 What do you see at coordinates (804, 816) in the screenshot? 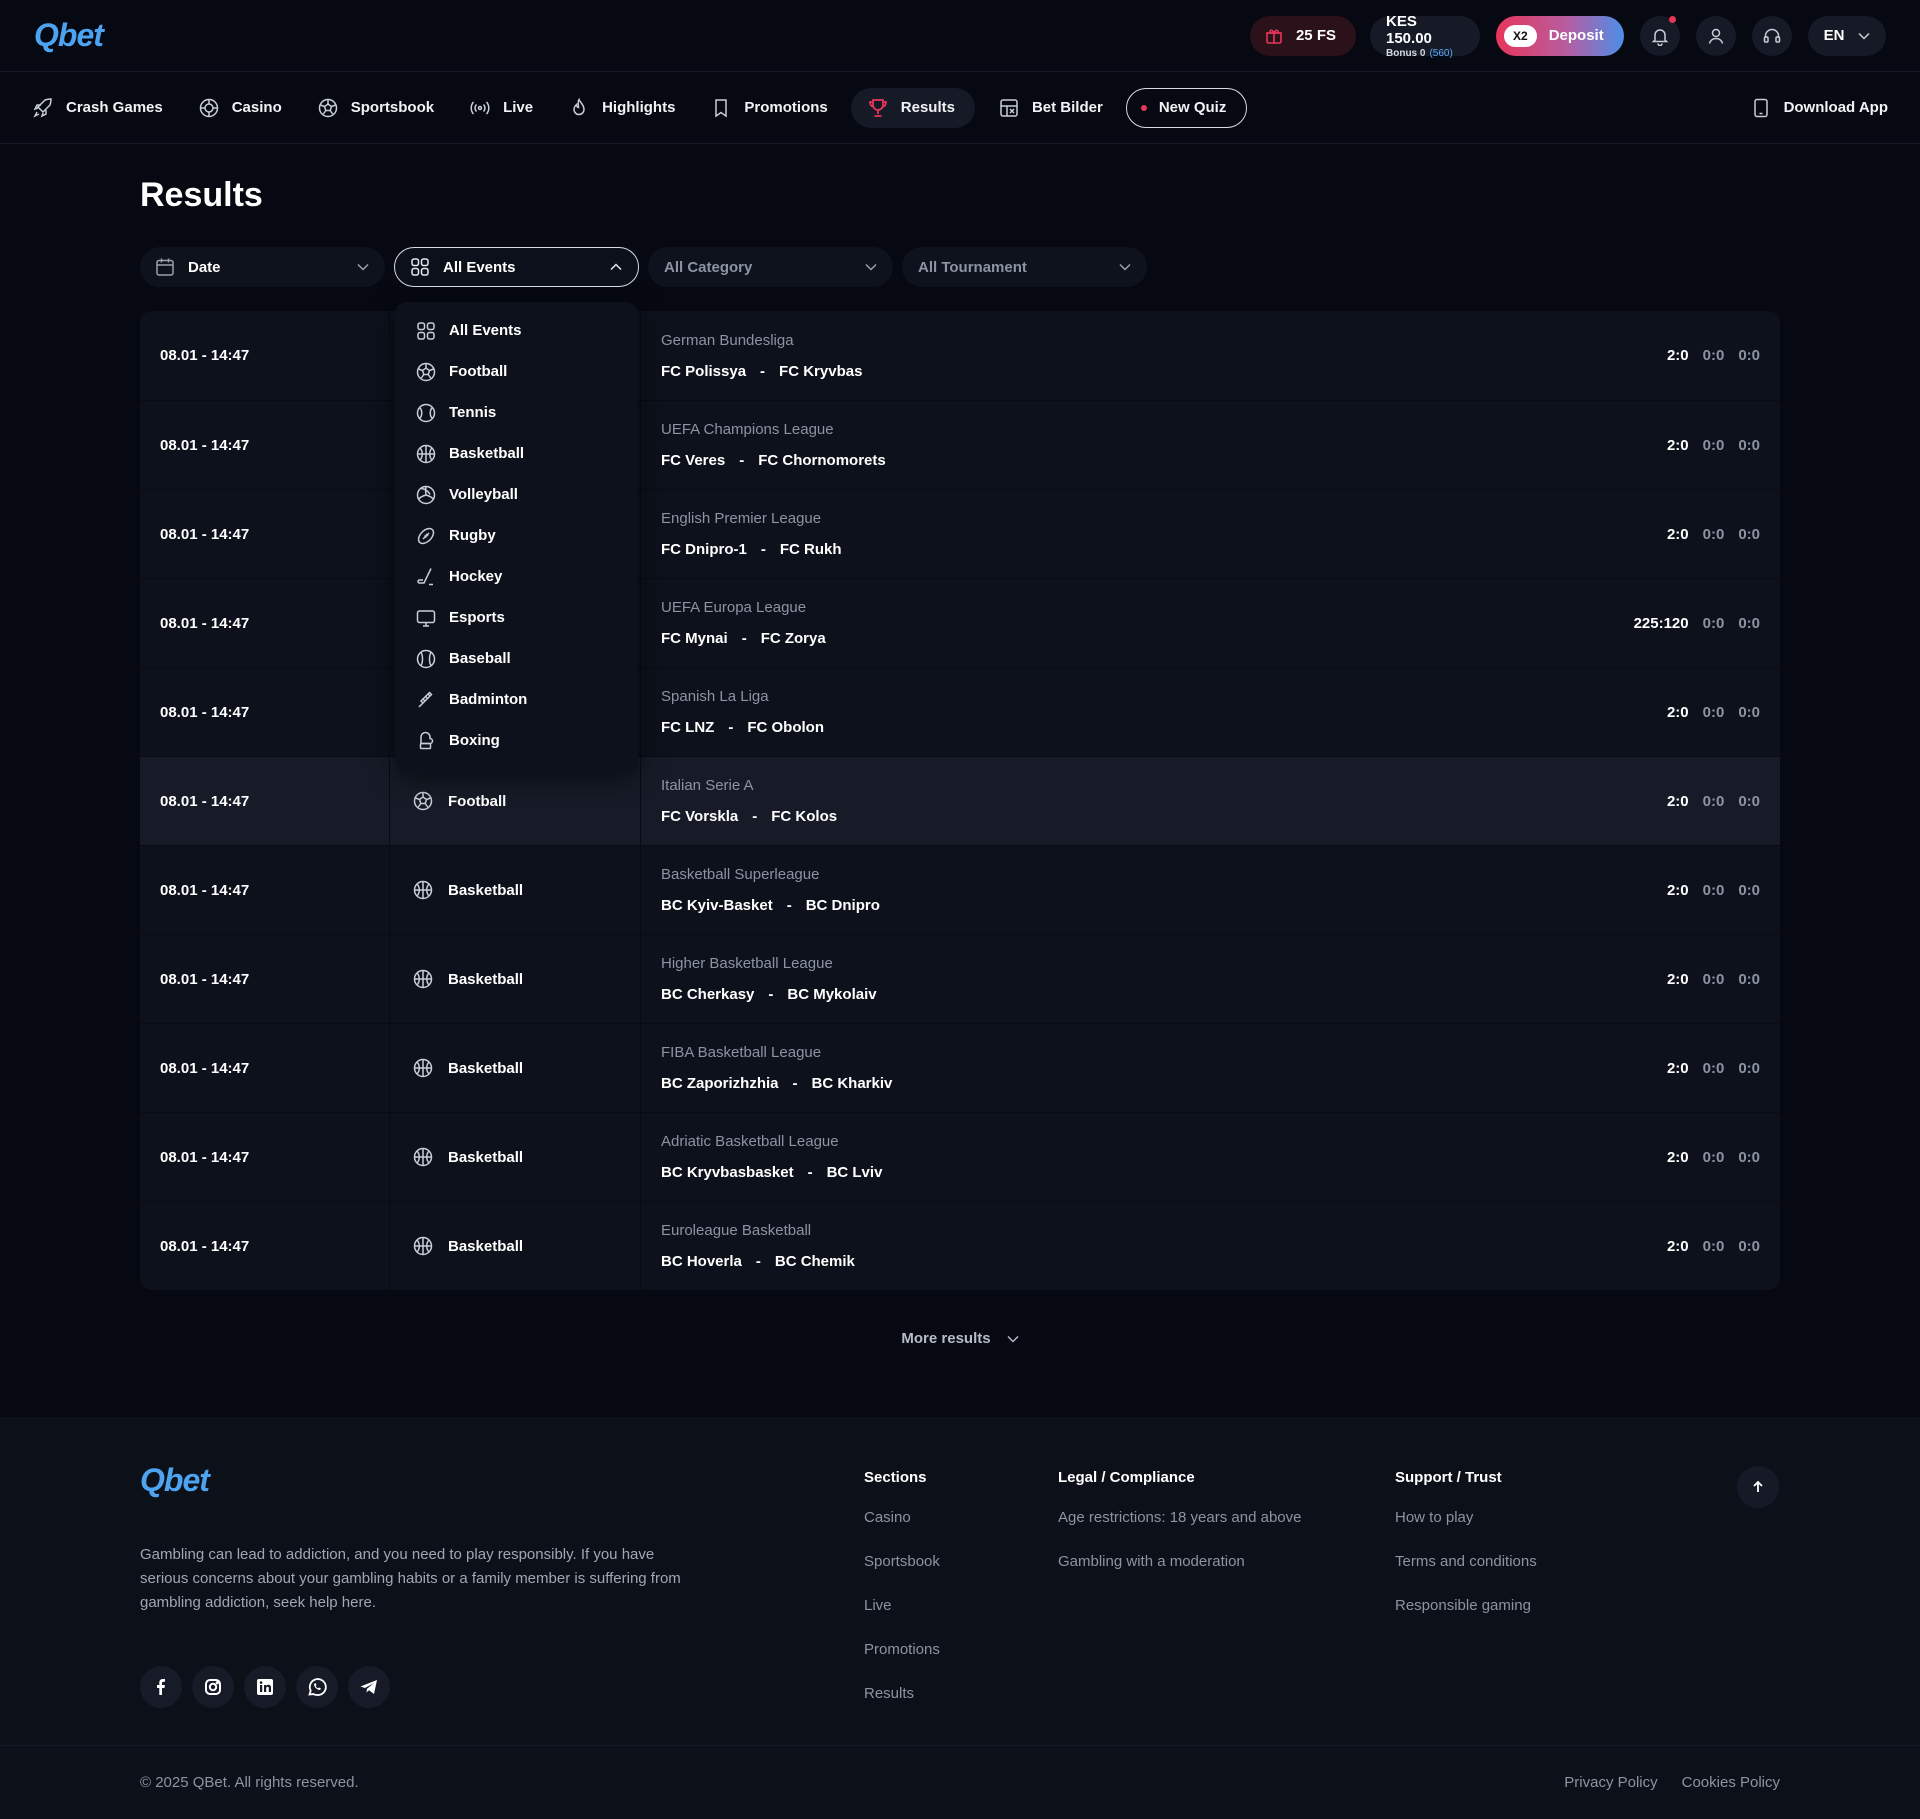
I see `away-team: FC Kolos` at bounding box center [804, 816].